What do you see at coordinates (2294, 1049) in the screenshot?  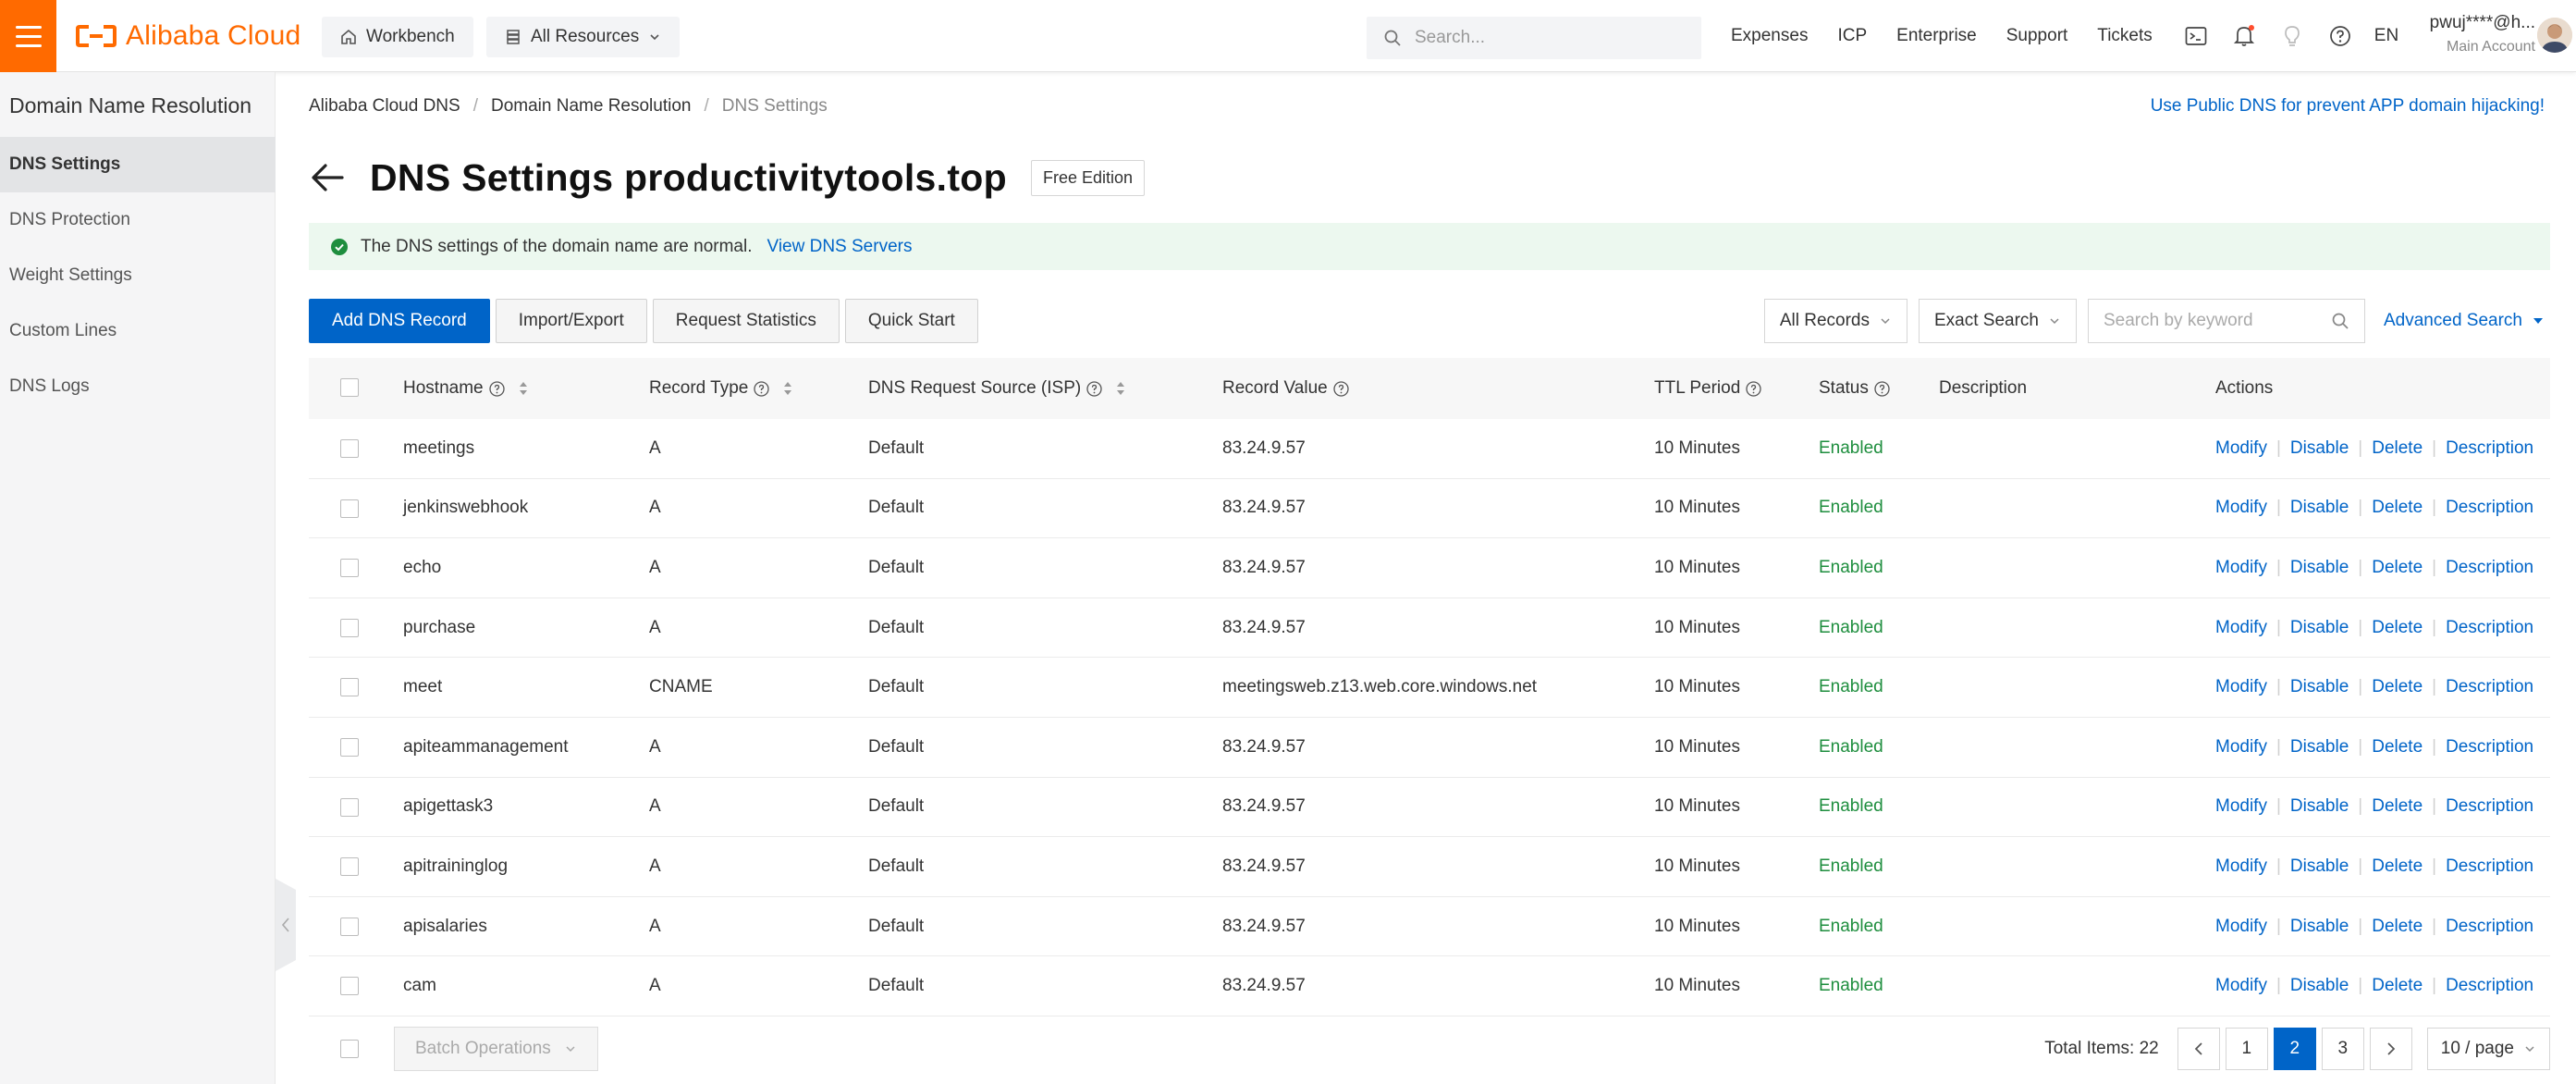 I see `page-2-button: 2` at bounding box center [2294, 1049].